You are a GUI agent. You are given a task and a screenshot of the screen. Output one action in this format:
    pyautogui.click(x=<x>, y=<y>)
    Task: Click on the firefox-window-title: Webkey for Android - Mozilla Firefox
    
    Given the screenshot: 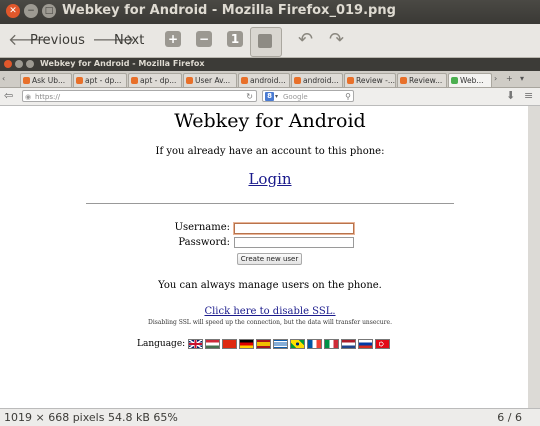 What is the action you would take?
    pyautogui.click(x=122, y=63)
    